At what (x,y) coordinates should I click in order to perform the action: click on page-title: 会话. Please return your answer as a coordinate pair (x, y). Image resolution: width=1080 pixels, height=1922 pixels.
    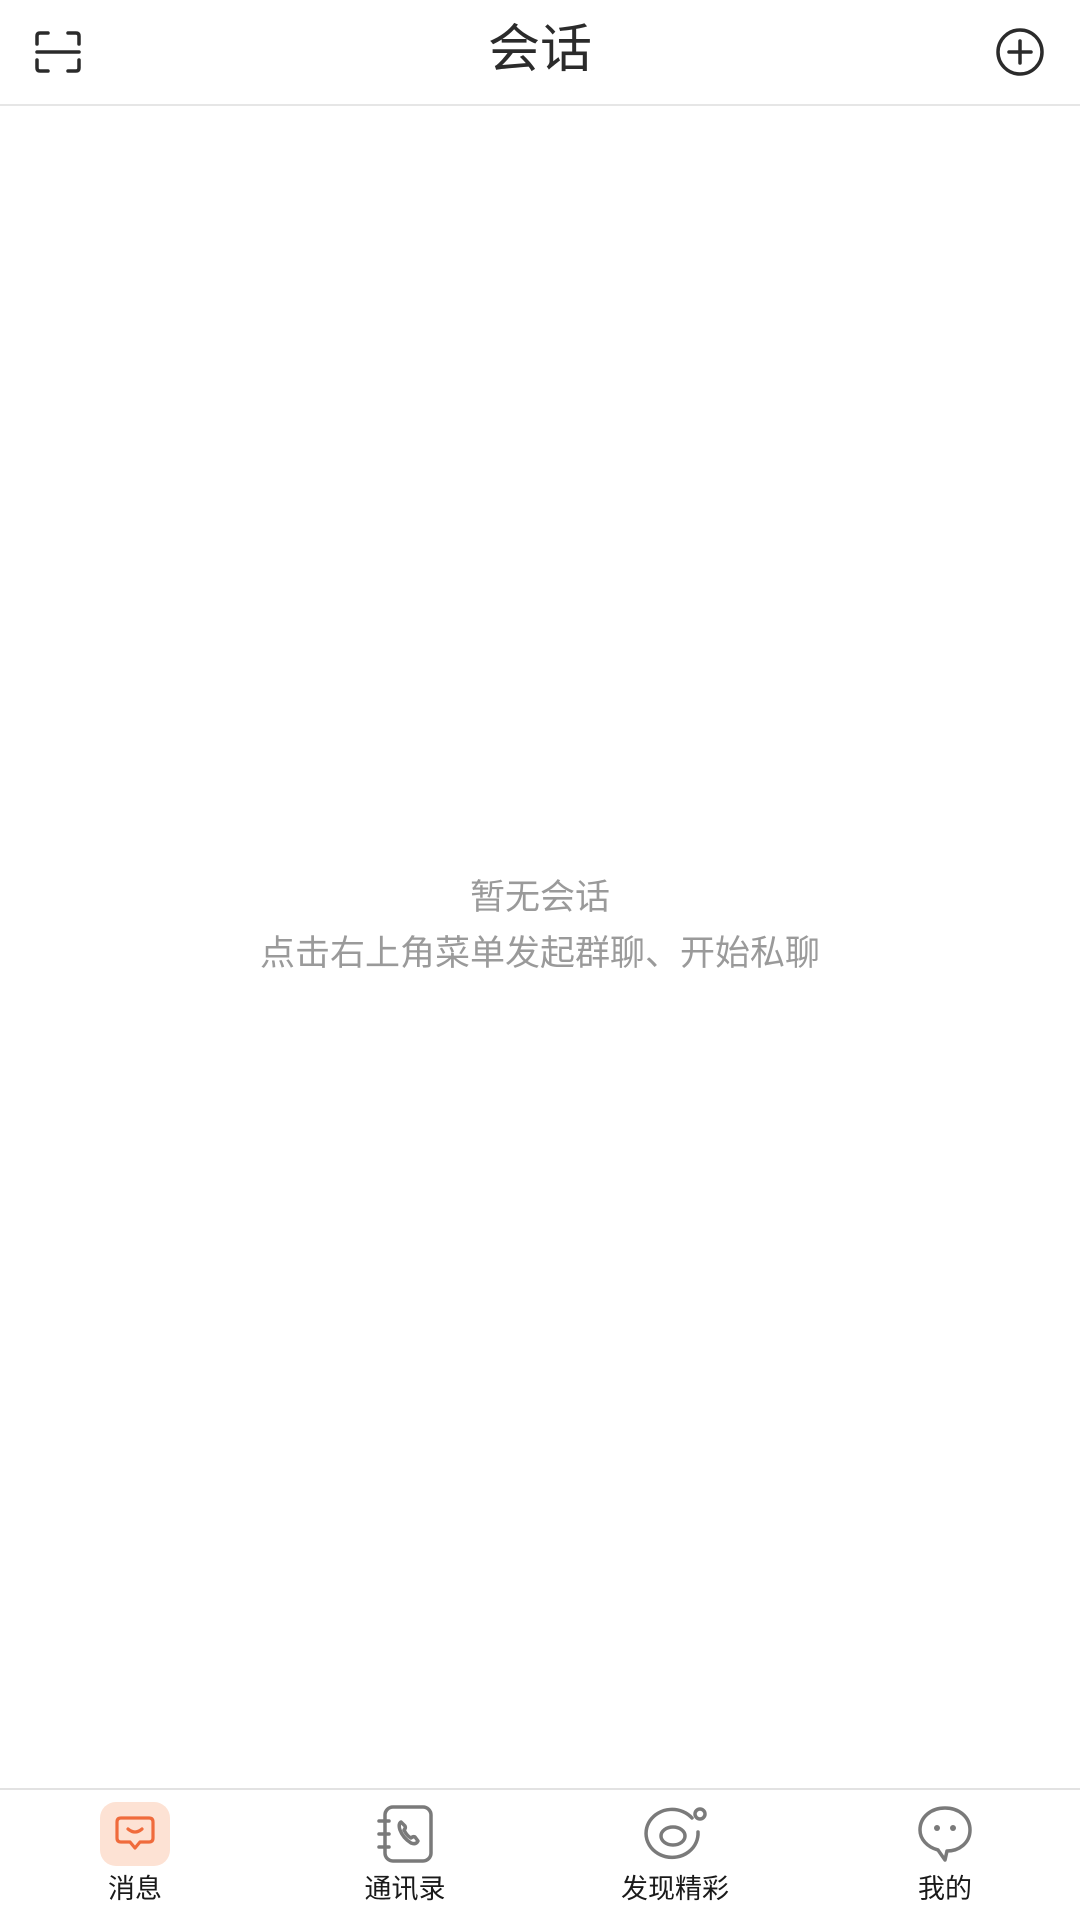
    Looking at the image, I should click on (539, 50).